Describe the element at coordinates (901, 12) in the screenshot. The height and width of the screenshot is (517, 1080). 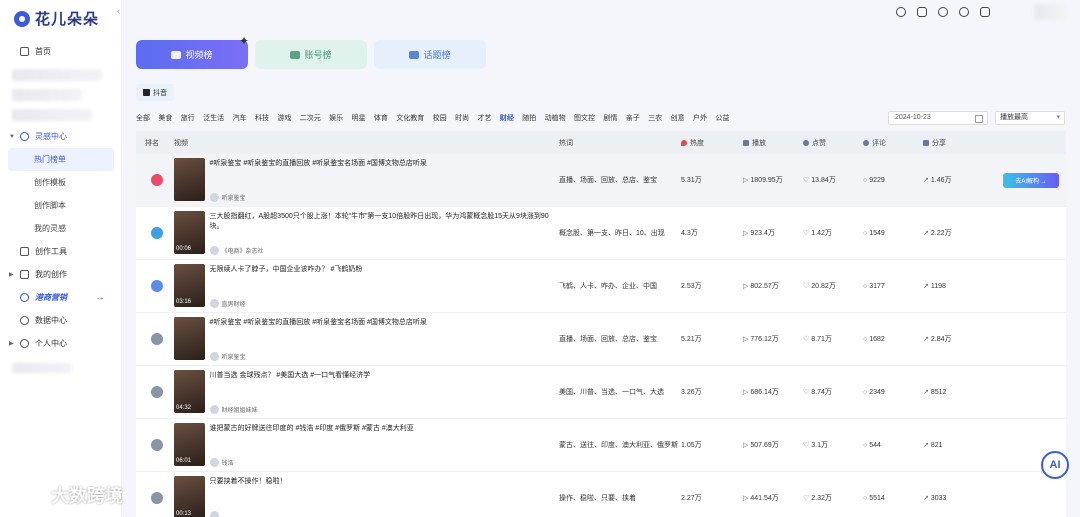
I see `bell-icon` at that location.